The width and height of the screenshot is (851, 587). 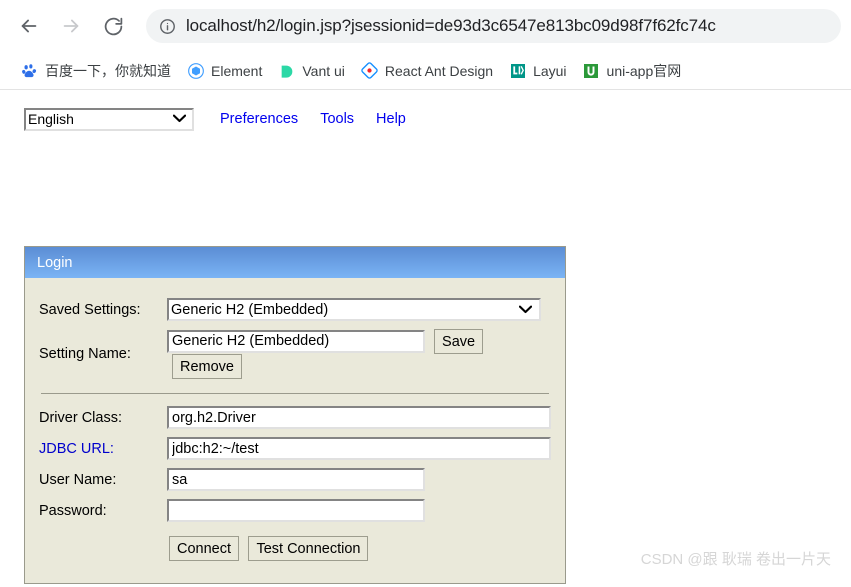 What do you see at coordinates (308, 548) in the screenshot?
I see `test-connection-button: Test Connection` at bounding box center [308, 548].